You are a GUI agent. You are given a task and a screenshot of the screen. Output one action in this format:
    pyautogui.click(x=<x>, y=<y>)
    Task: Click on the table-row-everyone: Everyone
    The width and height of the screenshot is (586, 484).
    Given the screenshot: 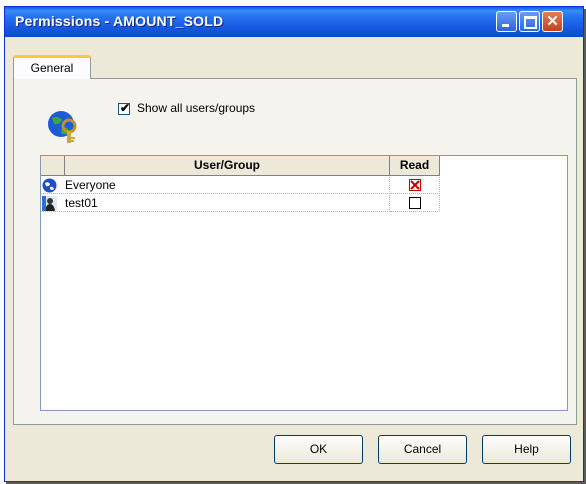 What is the action you would take?
    pyautogui.click(x=240, y=186)
    